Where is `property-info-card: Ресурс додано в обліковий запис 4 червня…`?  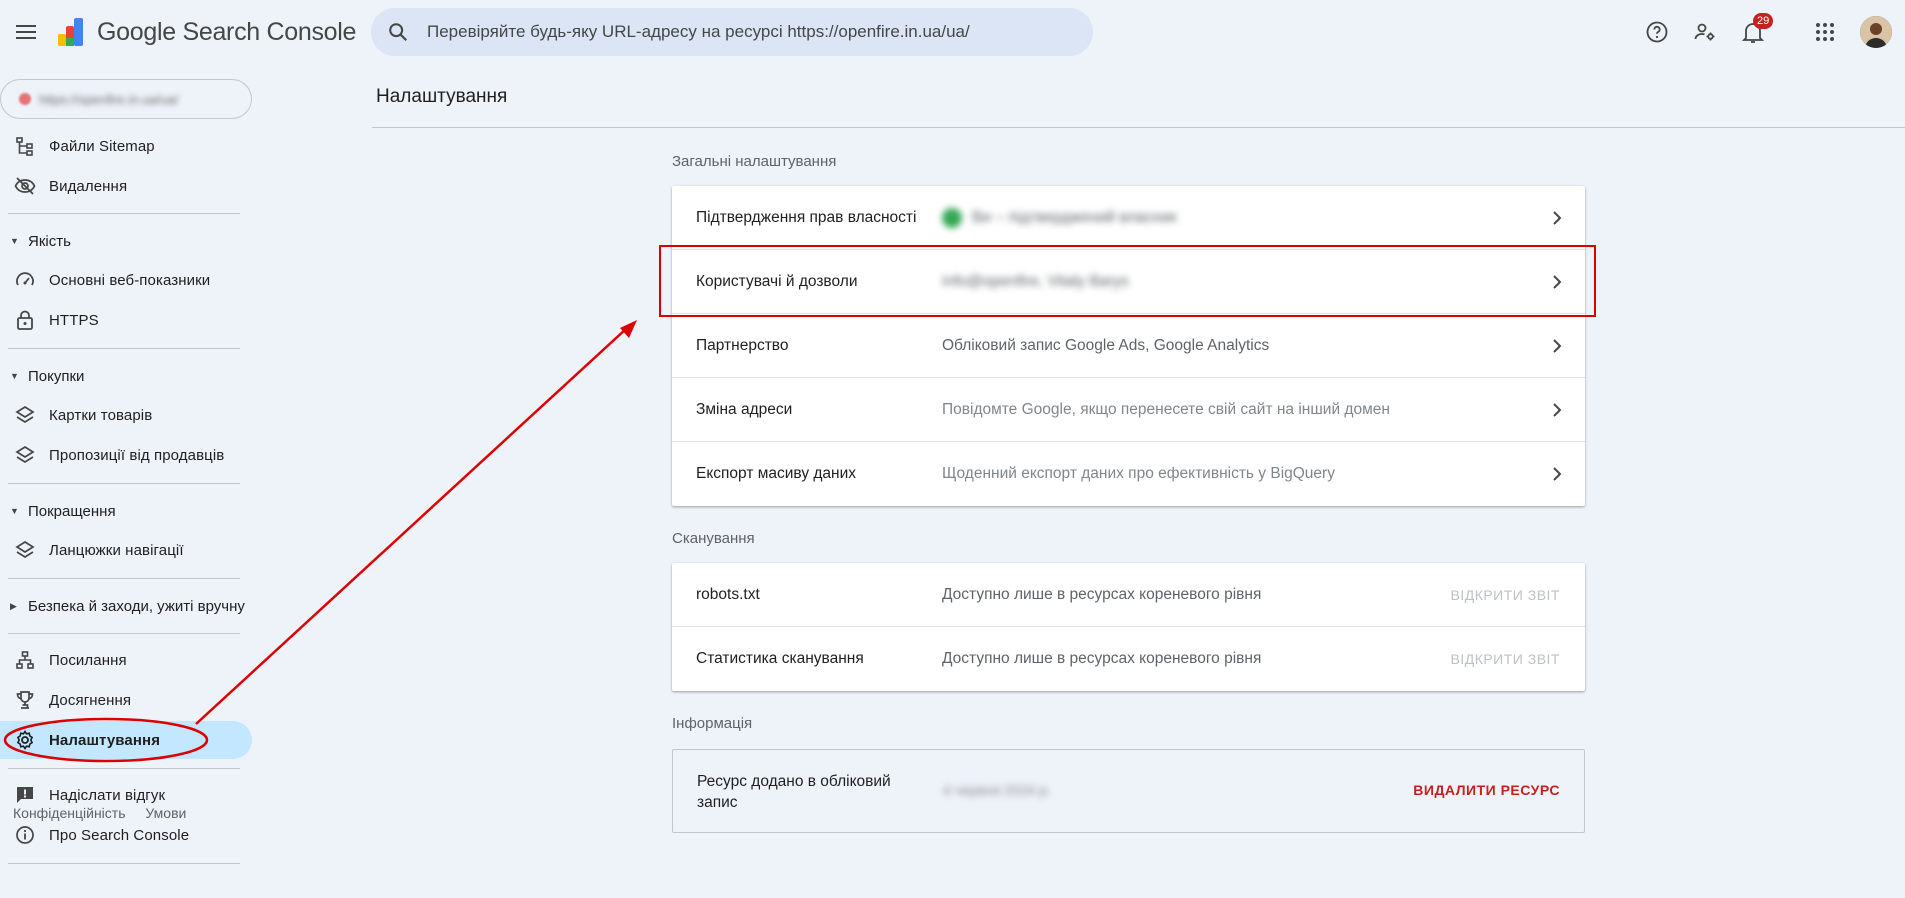
property-info-card: Ресурс додано в обліковий запис 4 червня… is located at coordinates (1128, 791).